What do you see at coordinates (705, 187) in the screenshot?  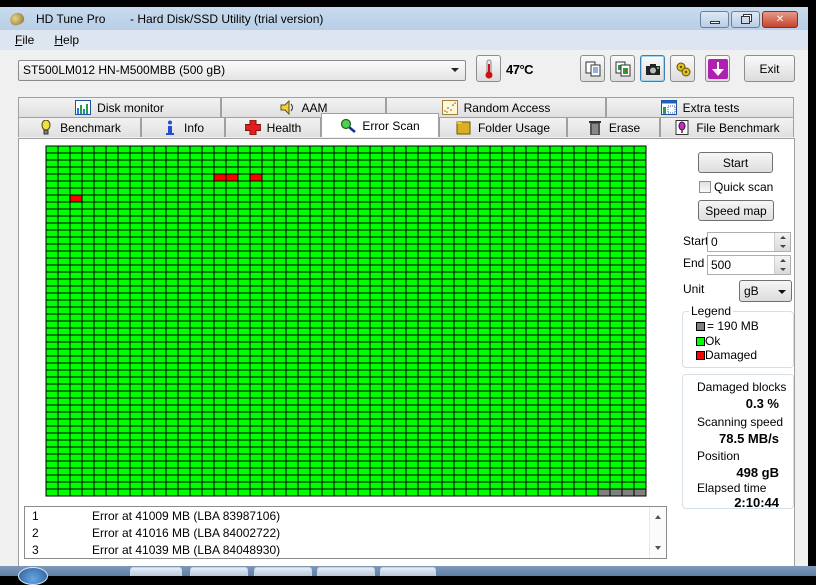 I see `quick-scan-checkbox` at bounding box center [705, 187].